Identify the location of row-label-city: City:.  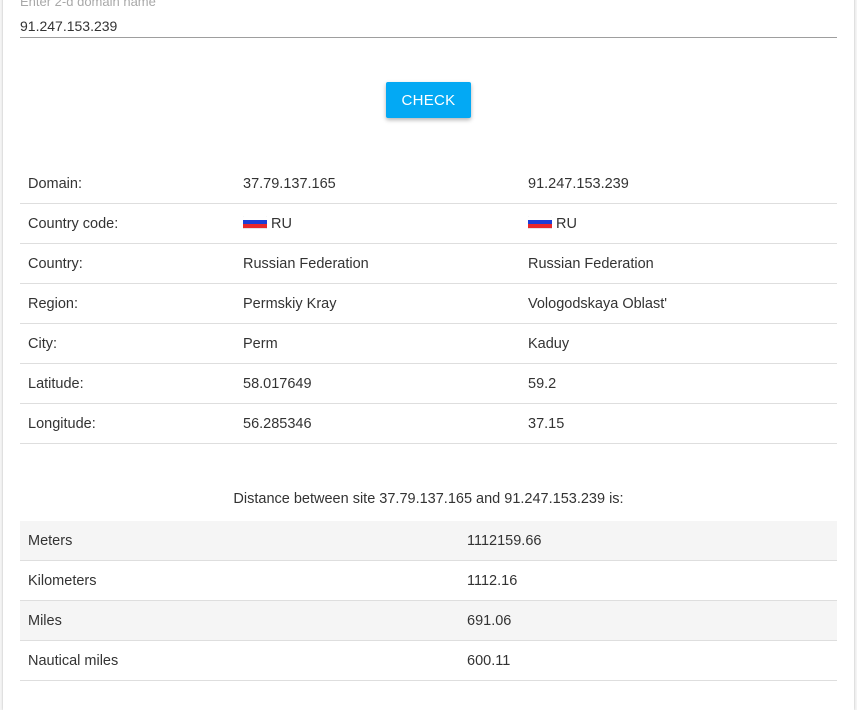
(127, 343).